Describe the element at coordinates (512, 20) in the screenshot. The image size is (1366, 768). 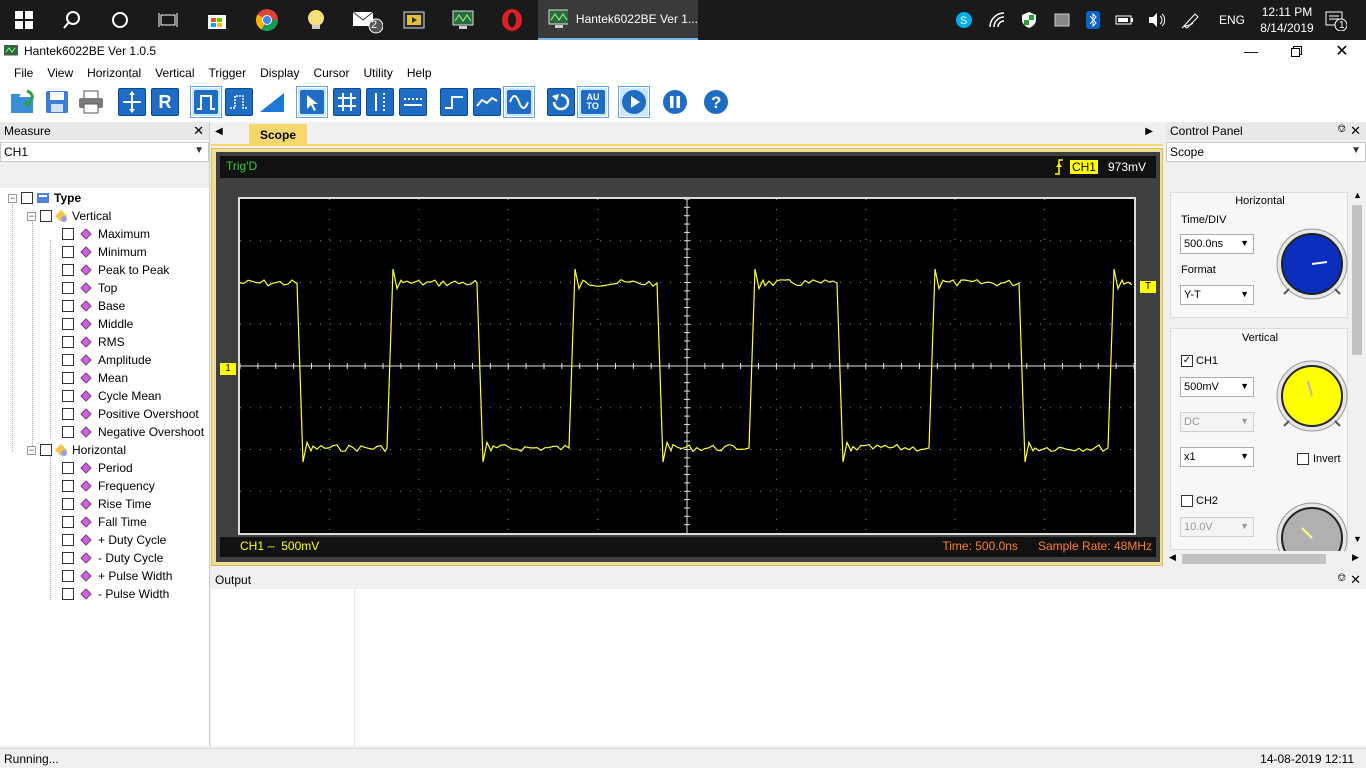
I see `opera-app` at that location.